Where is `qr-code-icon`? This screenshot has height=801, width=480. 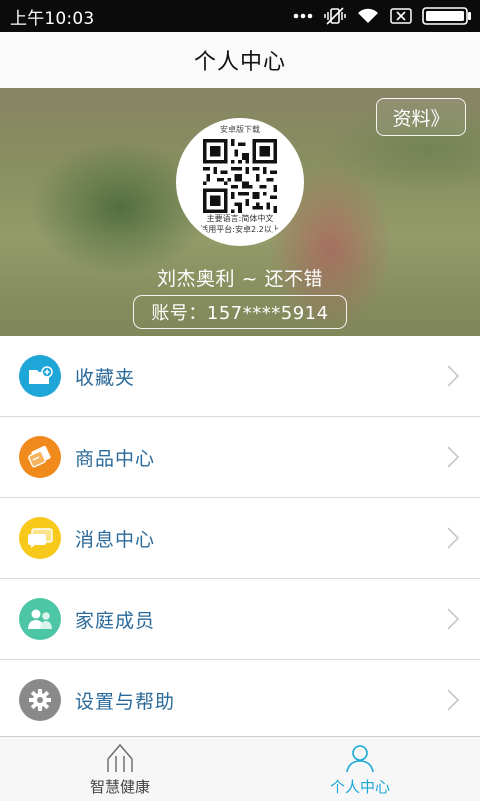
qr-code-icon is located at coordinates (240, 176).